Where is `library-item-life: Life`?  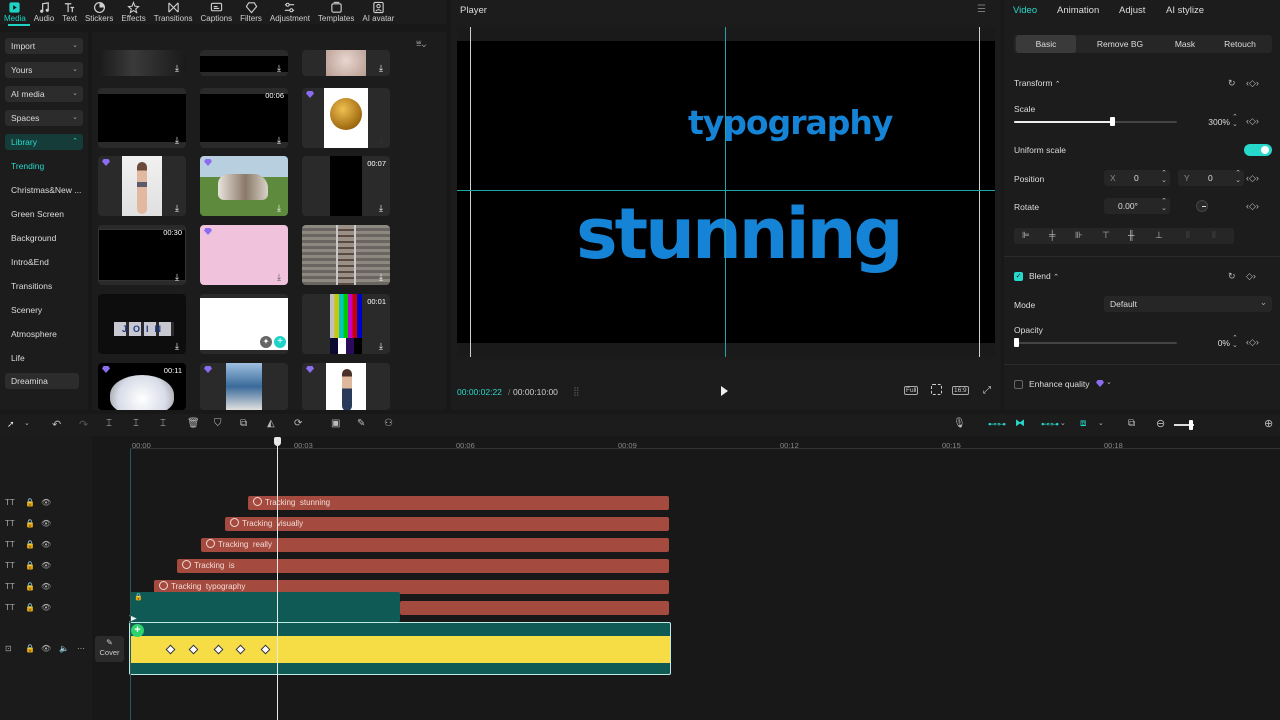 library-item-life: Life is located at coordinates (48, 358).